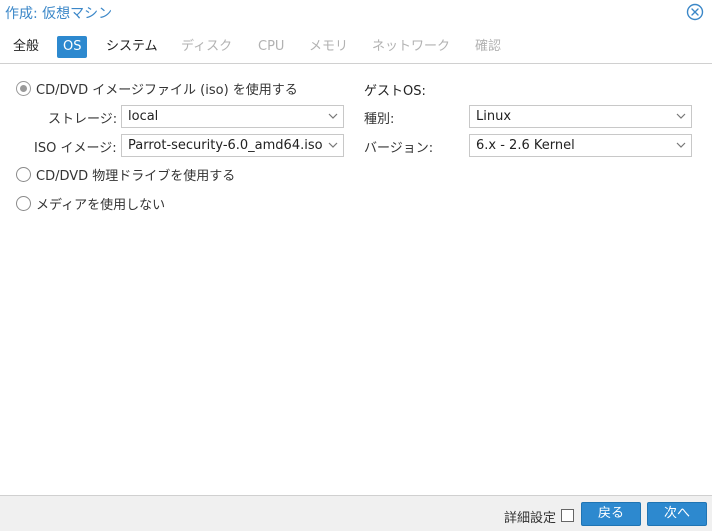 This screenshot has height=531, width=712. Describe the element at coordinates (395, 91) in the screenshot. I see `guest-os-heading: ゲストOS:` at that location.